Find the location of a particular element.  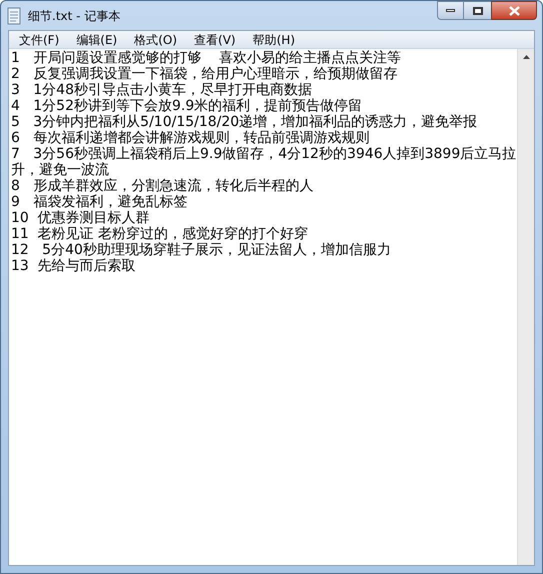

menu-item: 文件(F) is located at coordinates (39, 39).